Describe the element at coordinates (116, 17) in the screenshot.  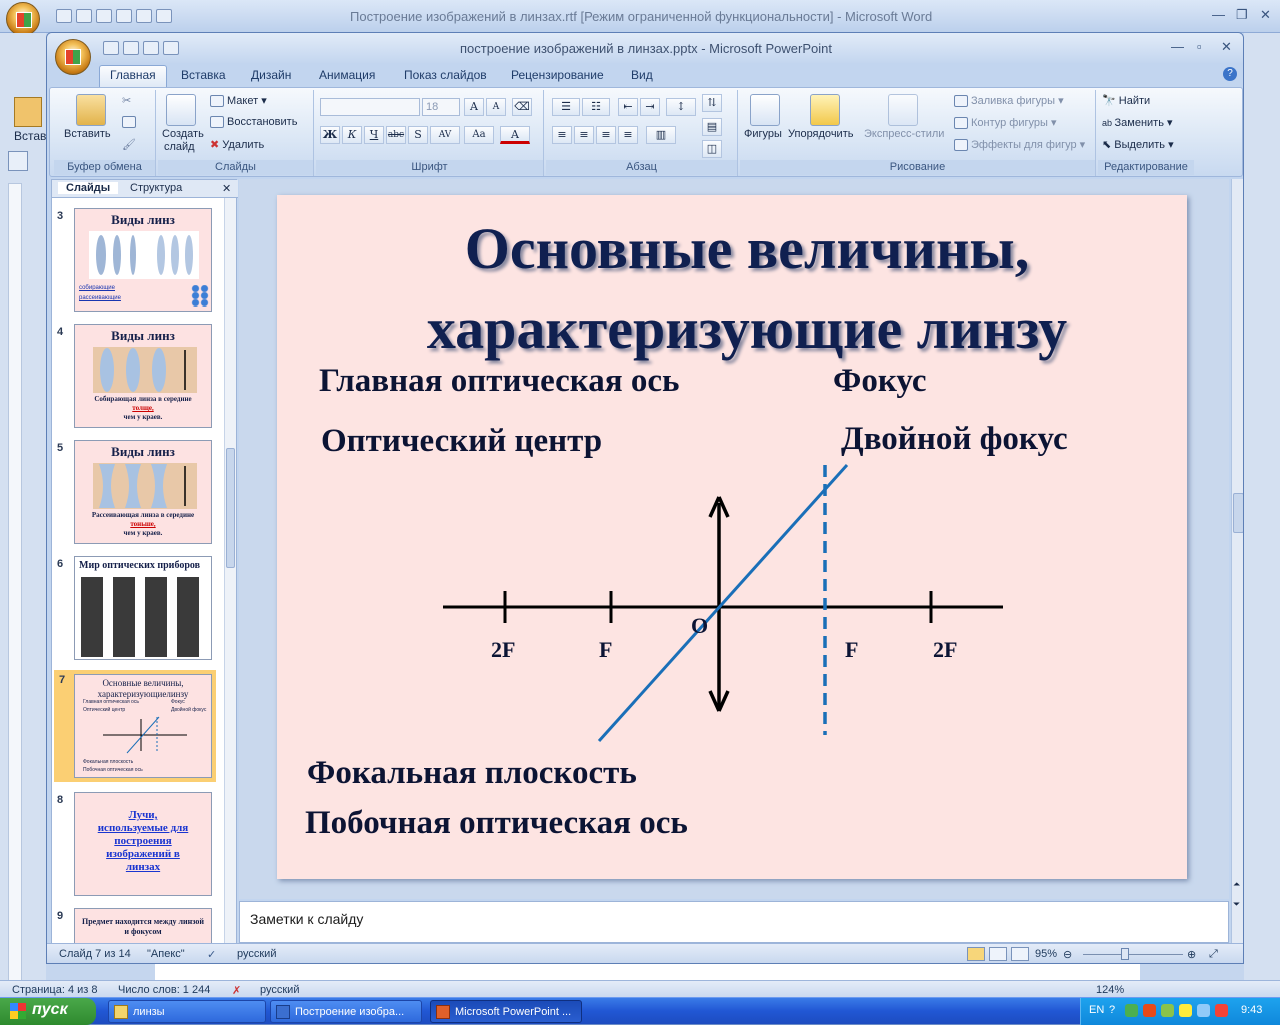
I see `word-quick-access-toolbar` at that location.